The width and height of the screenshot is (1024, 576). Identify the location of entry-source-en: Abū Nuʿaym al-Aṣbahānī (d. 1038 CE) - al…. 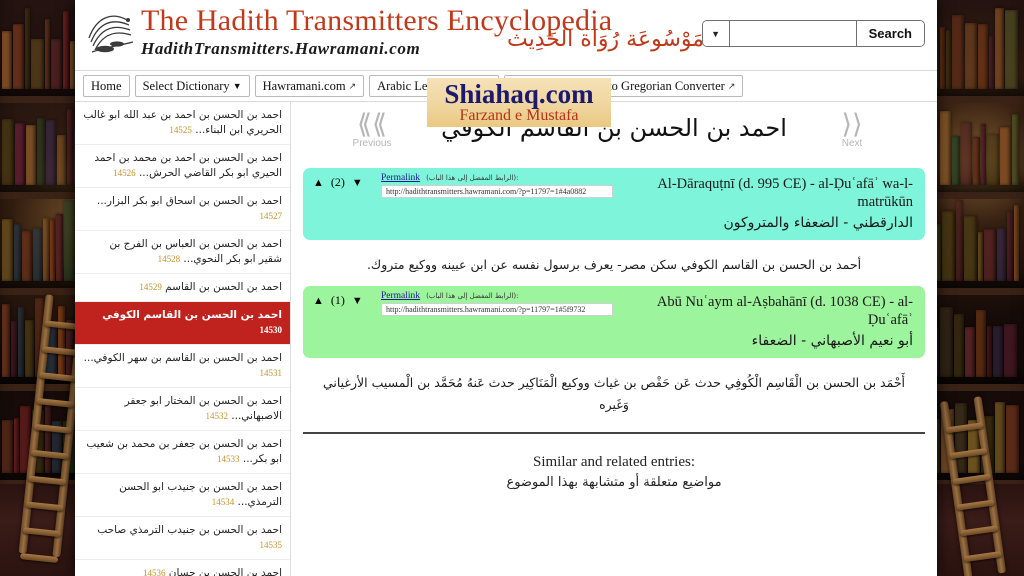
(784, 311).